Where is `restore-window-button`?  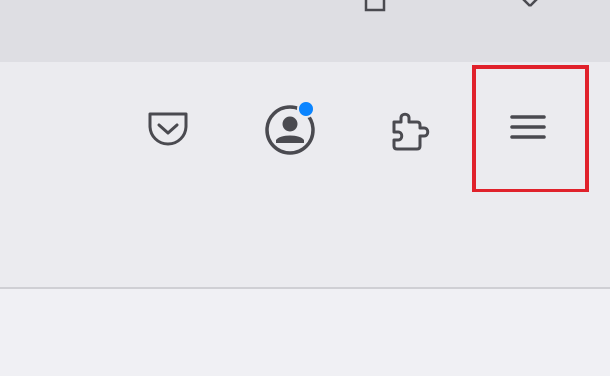 restore-window-button is located at coordinates (377, 7).